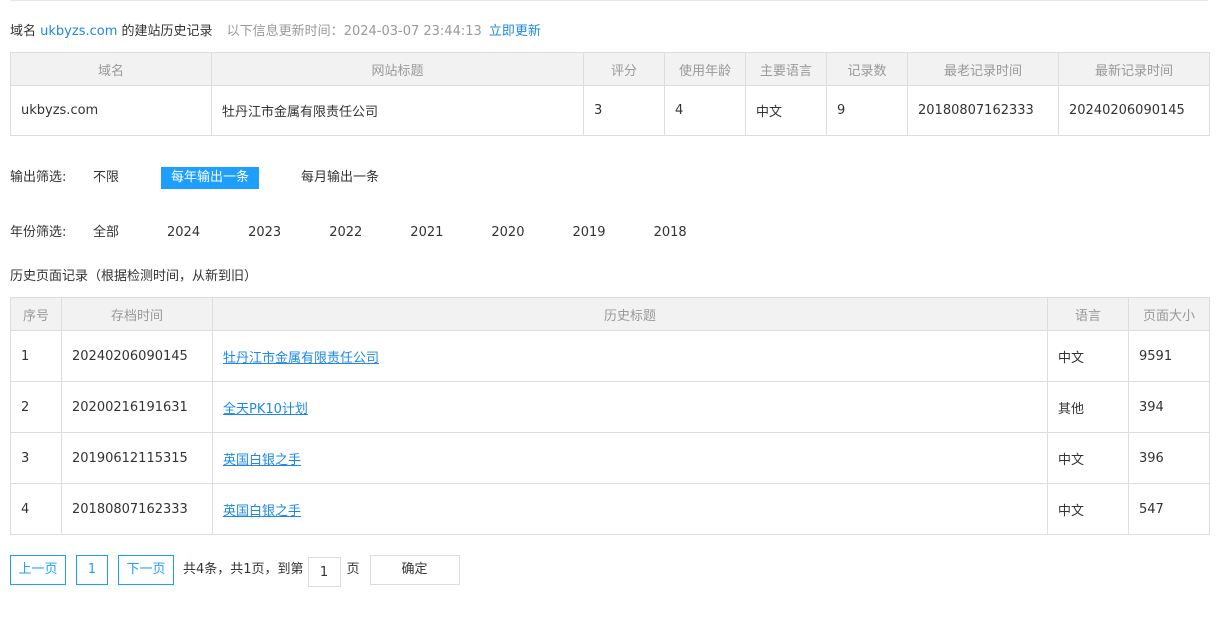 The height and width of the screenshot is (642, 1218). What do you see at coordinates (285, 31) in the screenshot?
I see `update-label: 以下信息更新时间：` at bounding box center [285, 31].